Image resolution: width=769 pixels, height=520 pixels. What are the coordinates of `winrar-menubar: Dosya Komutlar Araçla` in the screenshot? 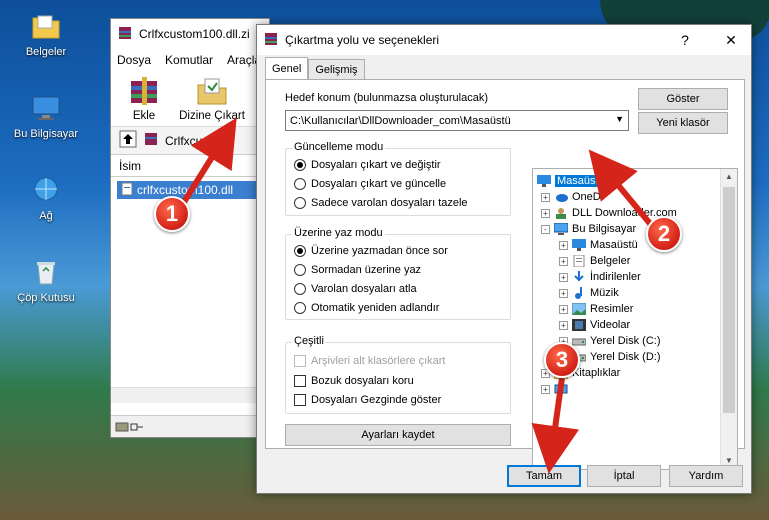 It's located at (190, 60).